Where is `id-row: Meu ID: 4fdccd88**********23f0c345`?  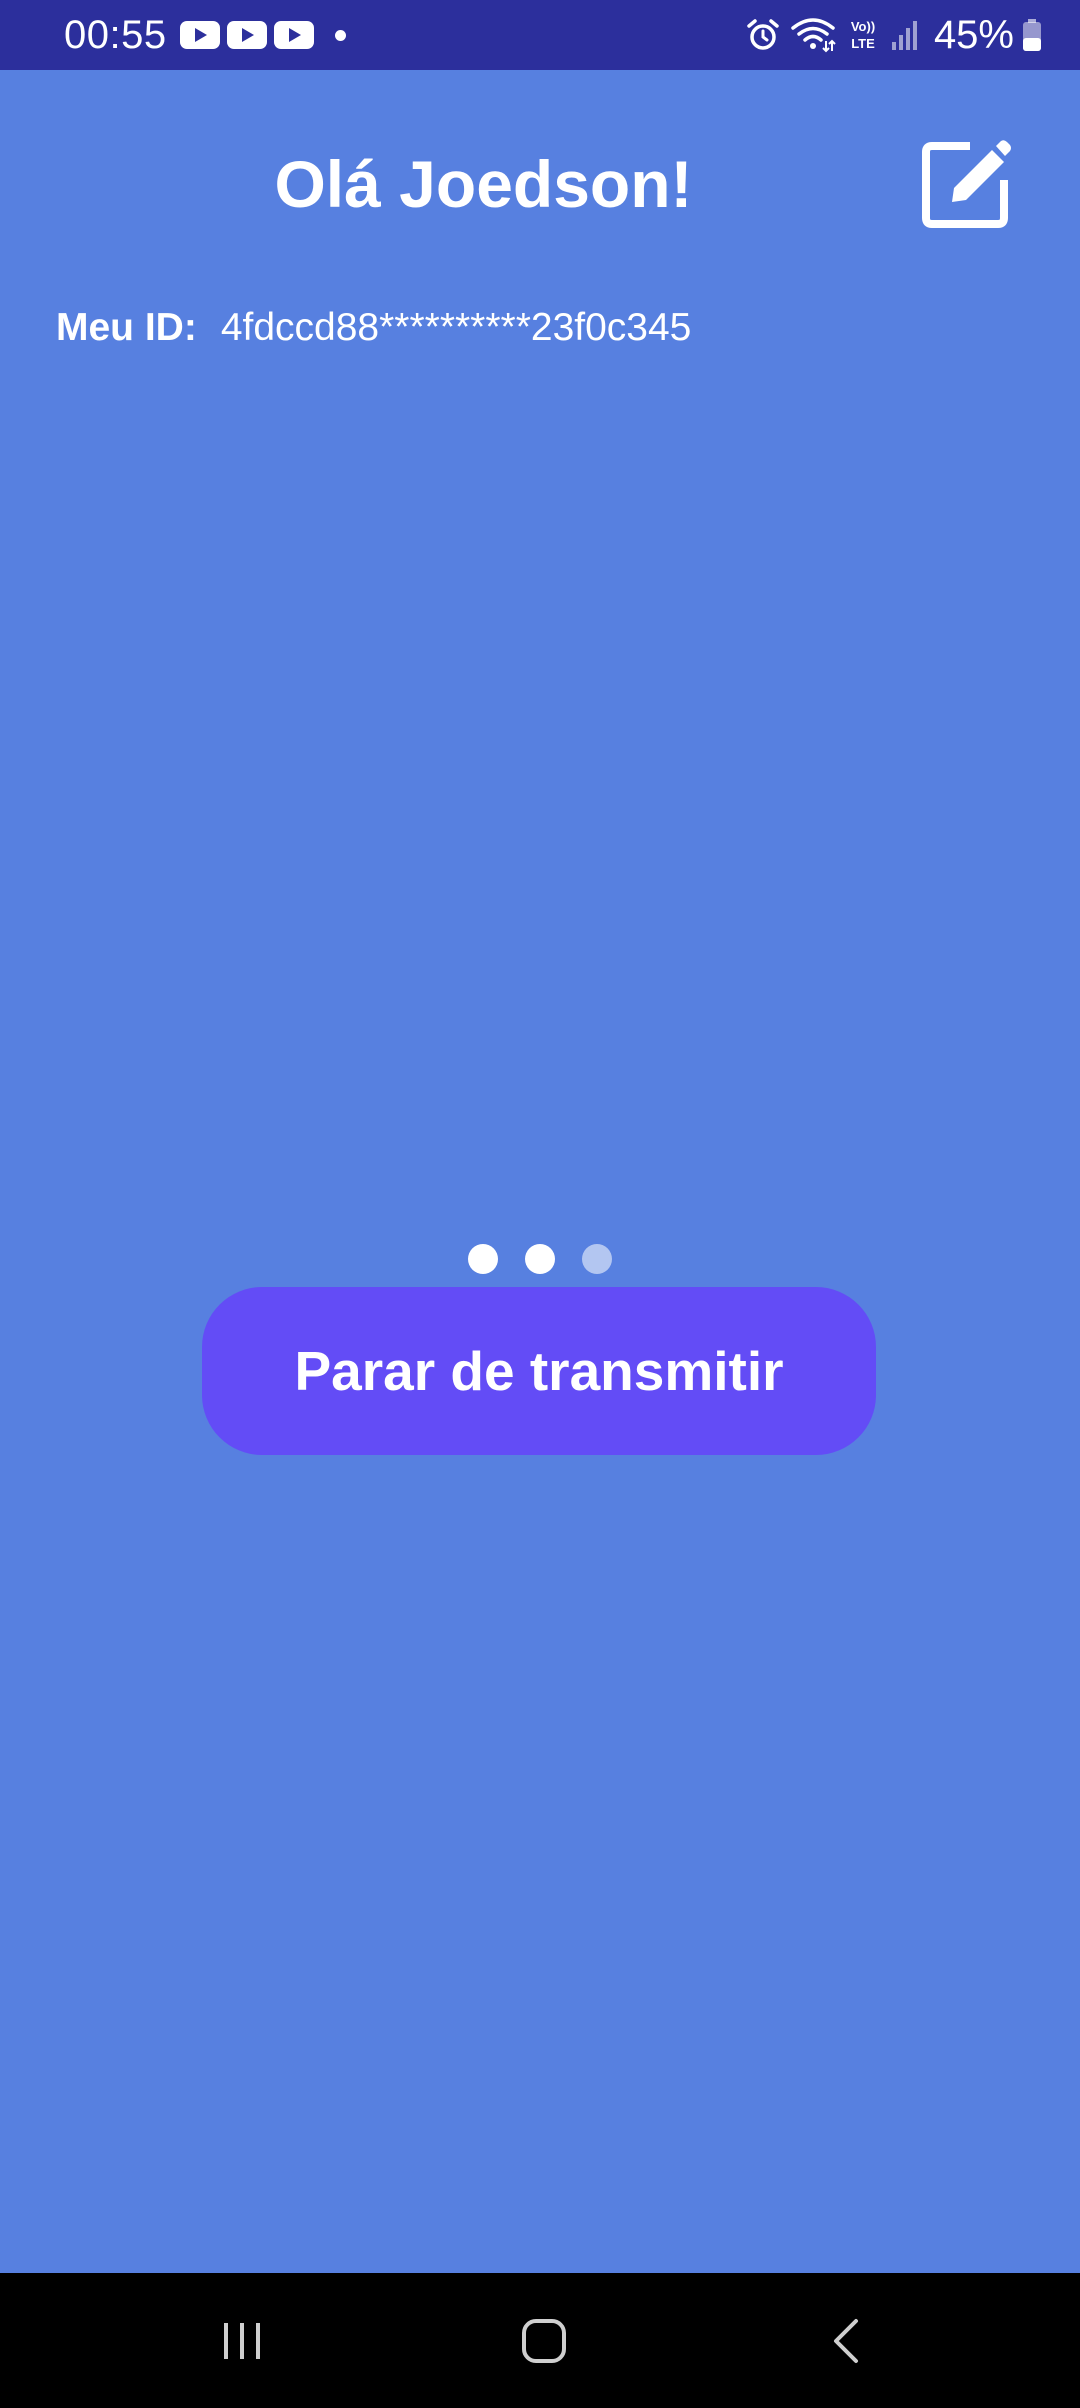
id-row: Meu ID: 4fdccd88**********23f0c345 is located at coordinates (373, 328).